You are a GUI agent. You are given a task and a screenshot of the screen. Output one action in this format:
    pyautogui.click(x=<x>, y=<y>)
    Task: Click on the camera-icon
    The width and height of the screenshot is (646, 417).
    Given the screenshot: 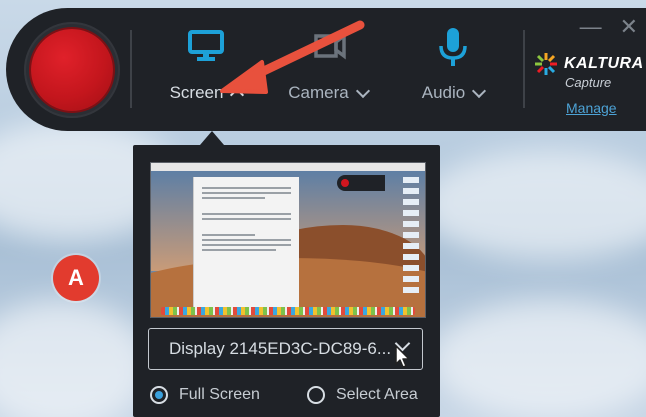 What is the action you would take?
    pyautogui.click(x=330, y=46)
    